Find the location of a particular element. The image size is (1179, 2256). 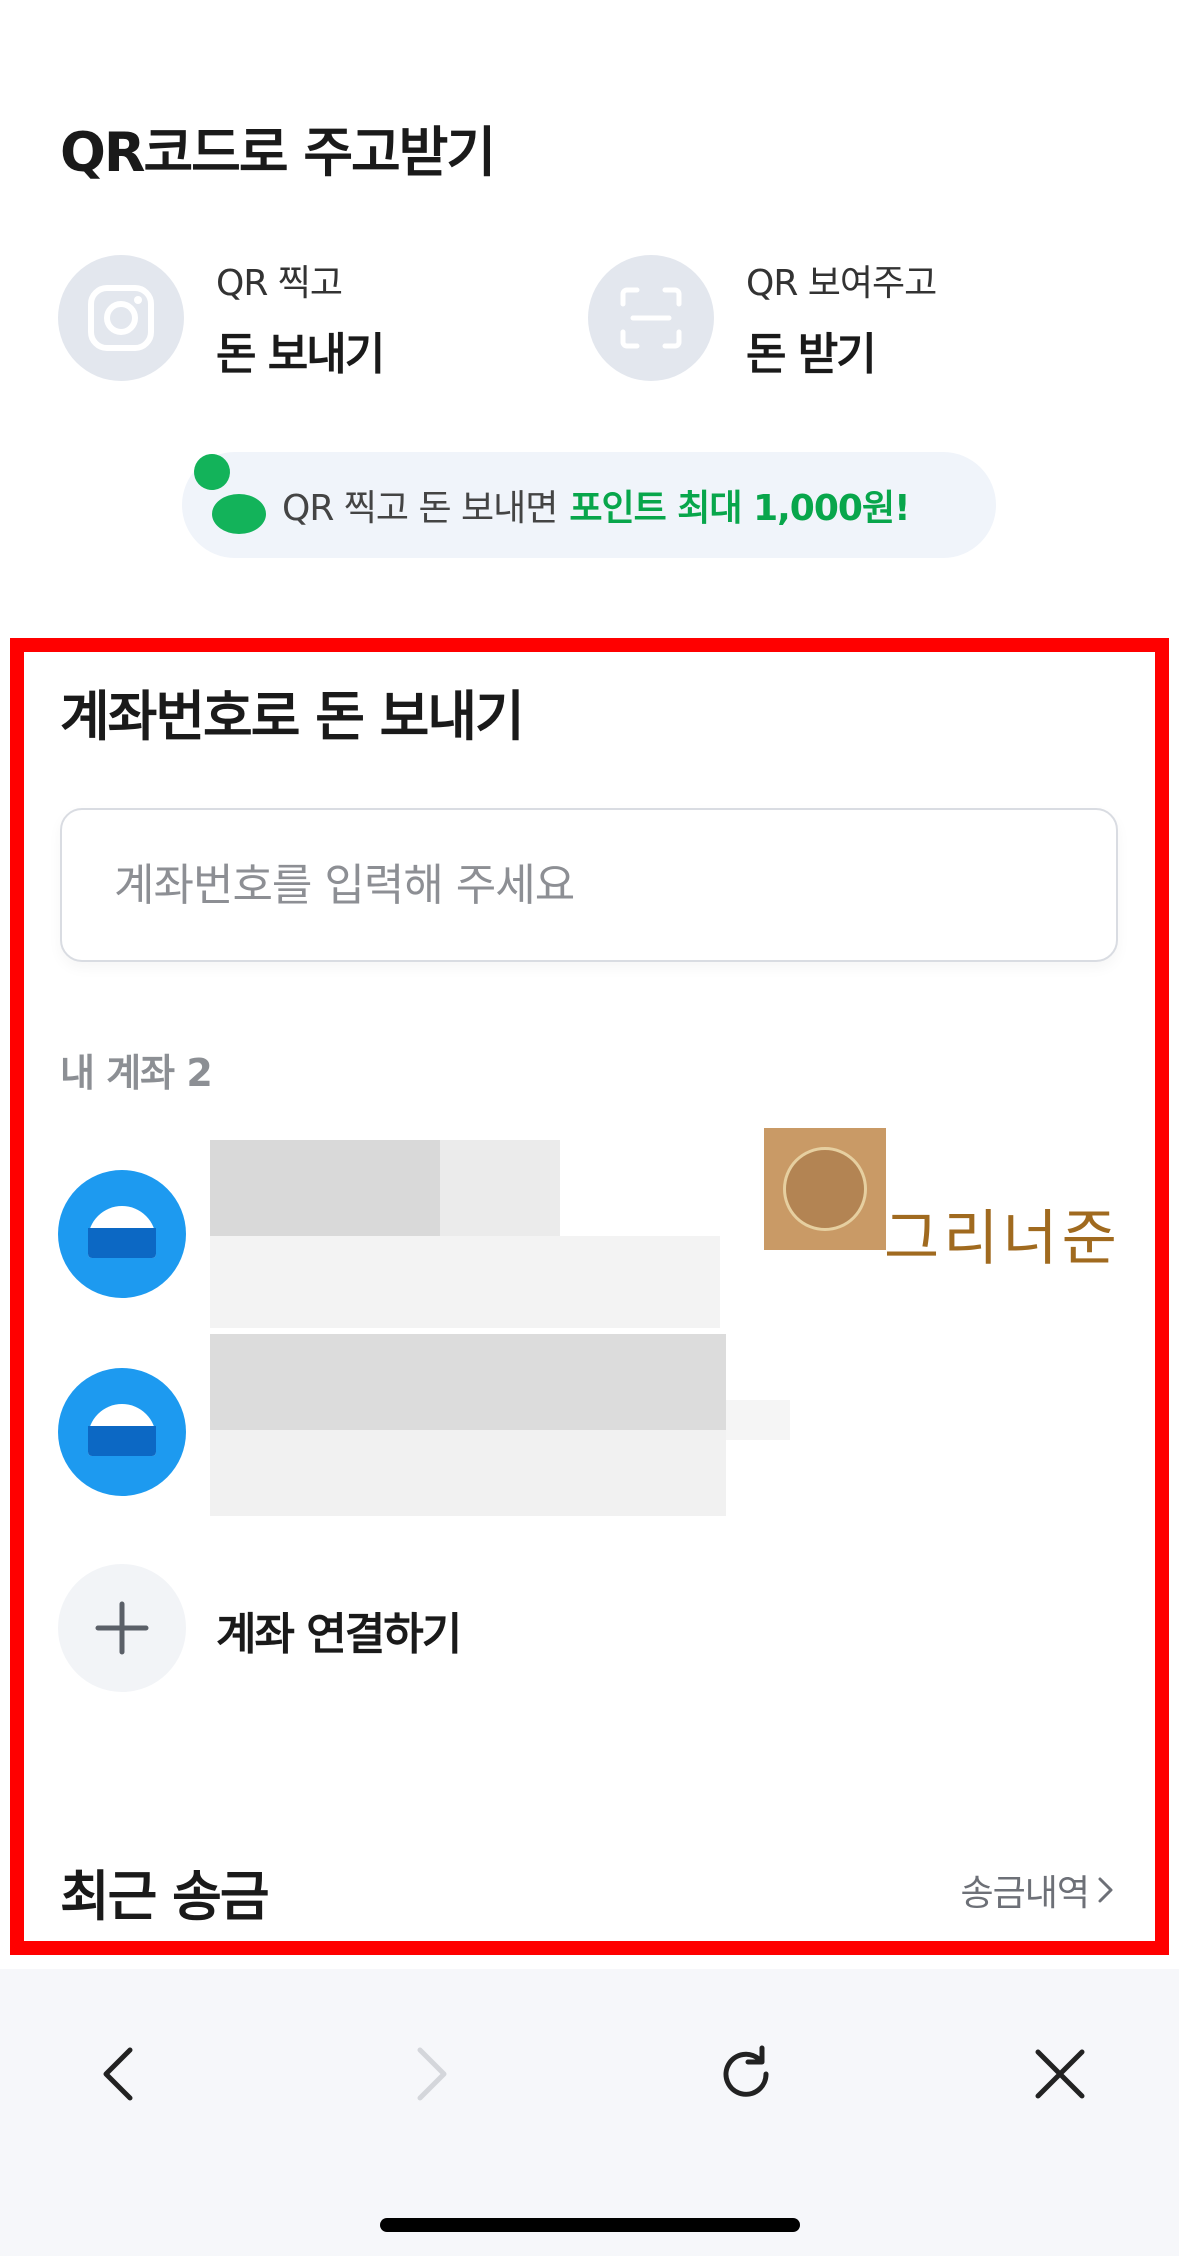

close-icon is located at coordinates (1060, 2074).